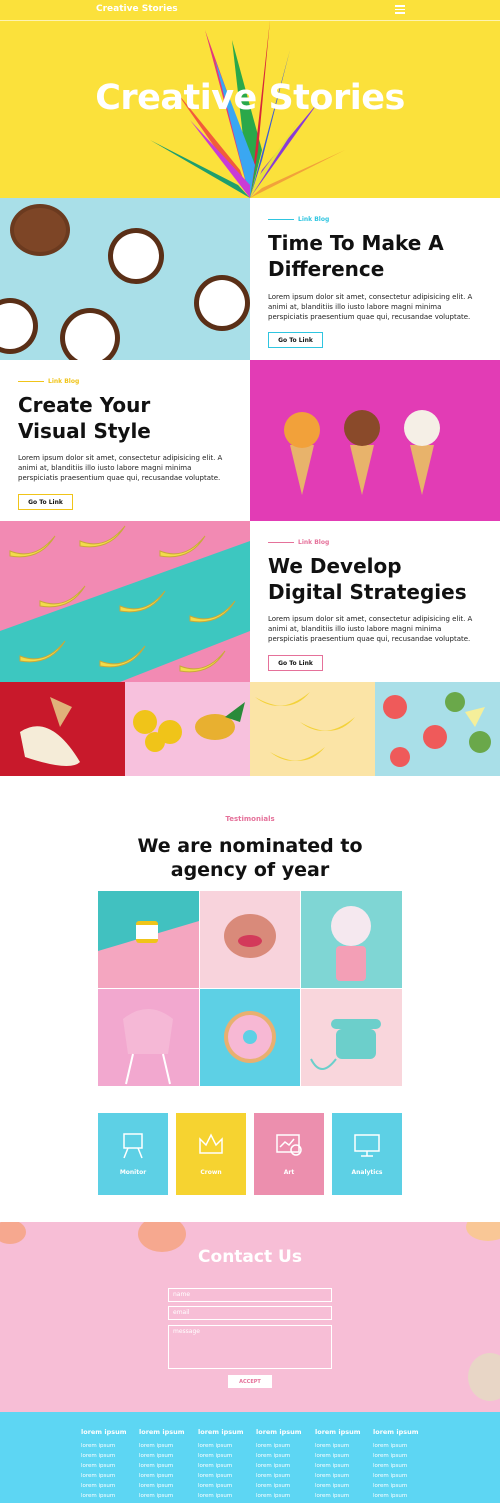 The image size is (500, 1503). Describe the element at coordinates (250, 1381) in the screenshot. I see `accept-button: ACCEPT` at that location.